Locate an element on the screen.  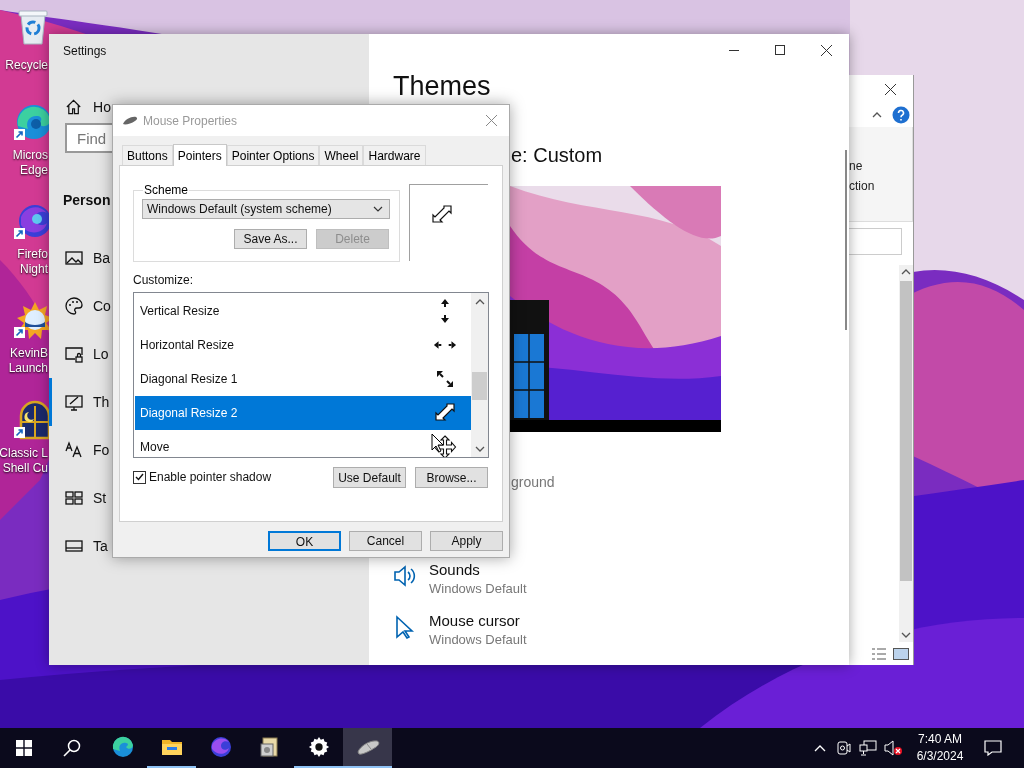
chevron-up-icon is located at coordinates (820, 748).